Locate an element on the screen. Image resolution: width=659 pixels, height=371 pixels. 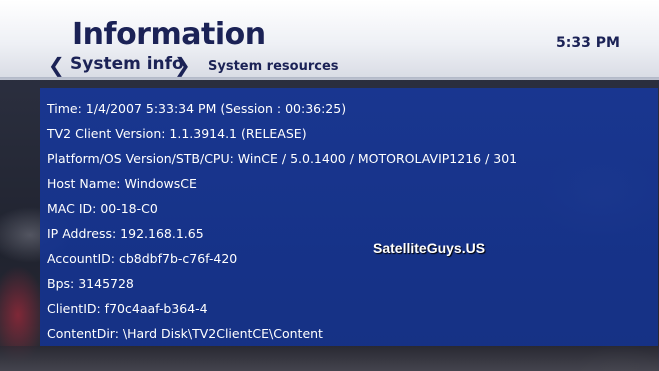
page-title: Information is located at coordinates (169, 34).